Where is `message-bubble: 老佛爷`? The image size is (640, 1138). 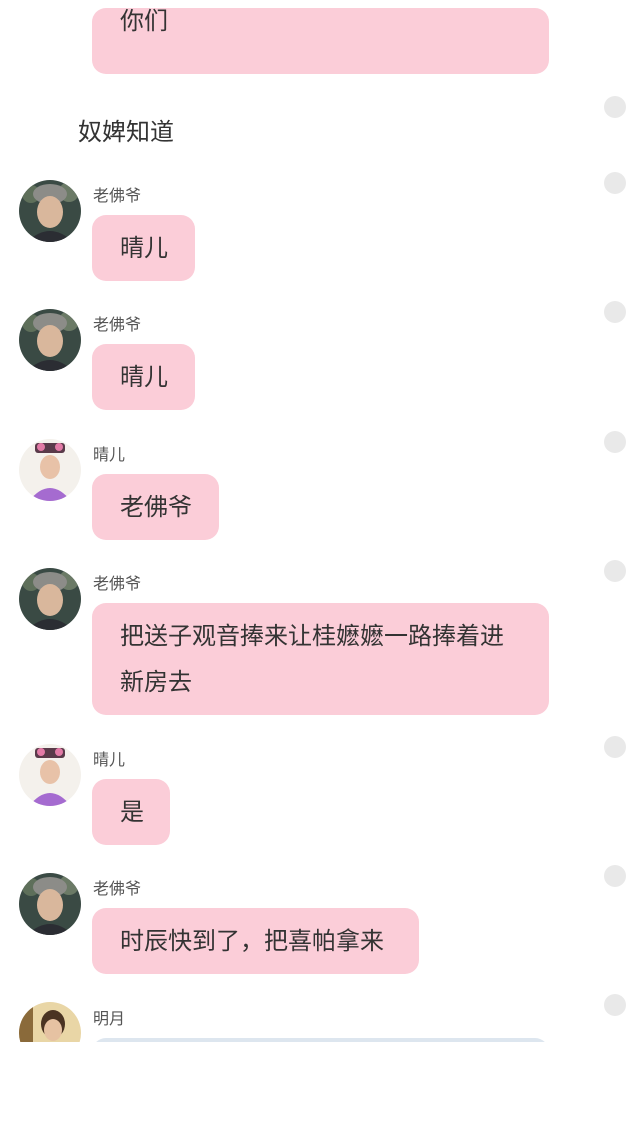
message-bubble: 老佛爷 is located at coordinates (155, 507).